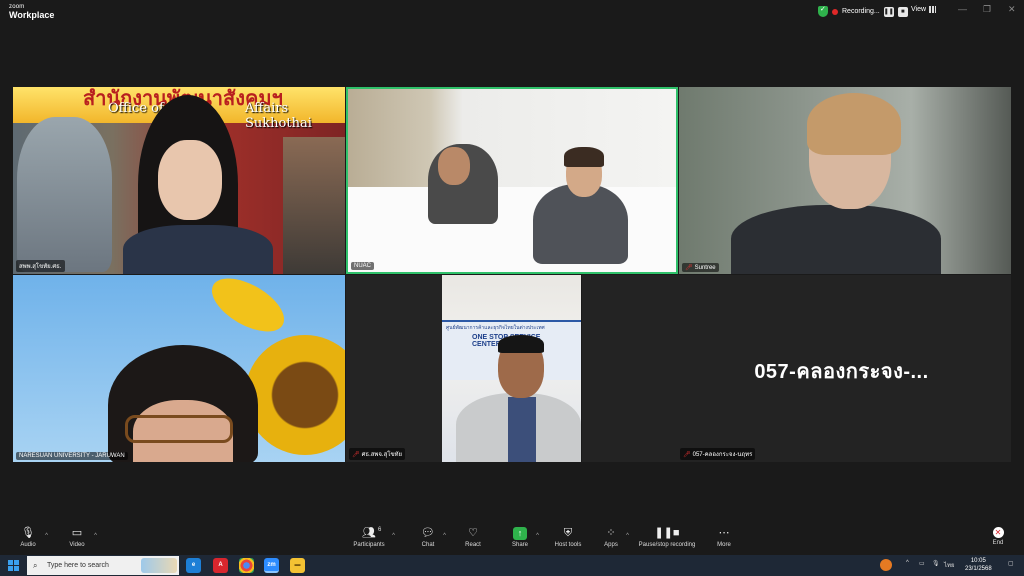 This screenshot has height=576, width=1024. I want to click on apps-label: Apps, so click(611, 545).